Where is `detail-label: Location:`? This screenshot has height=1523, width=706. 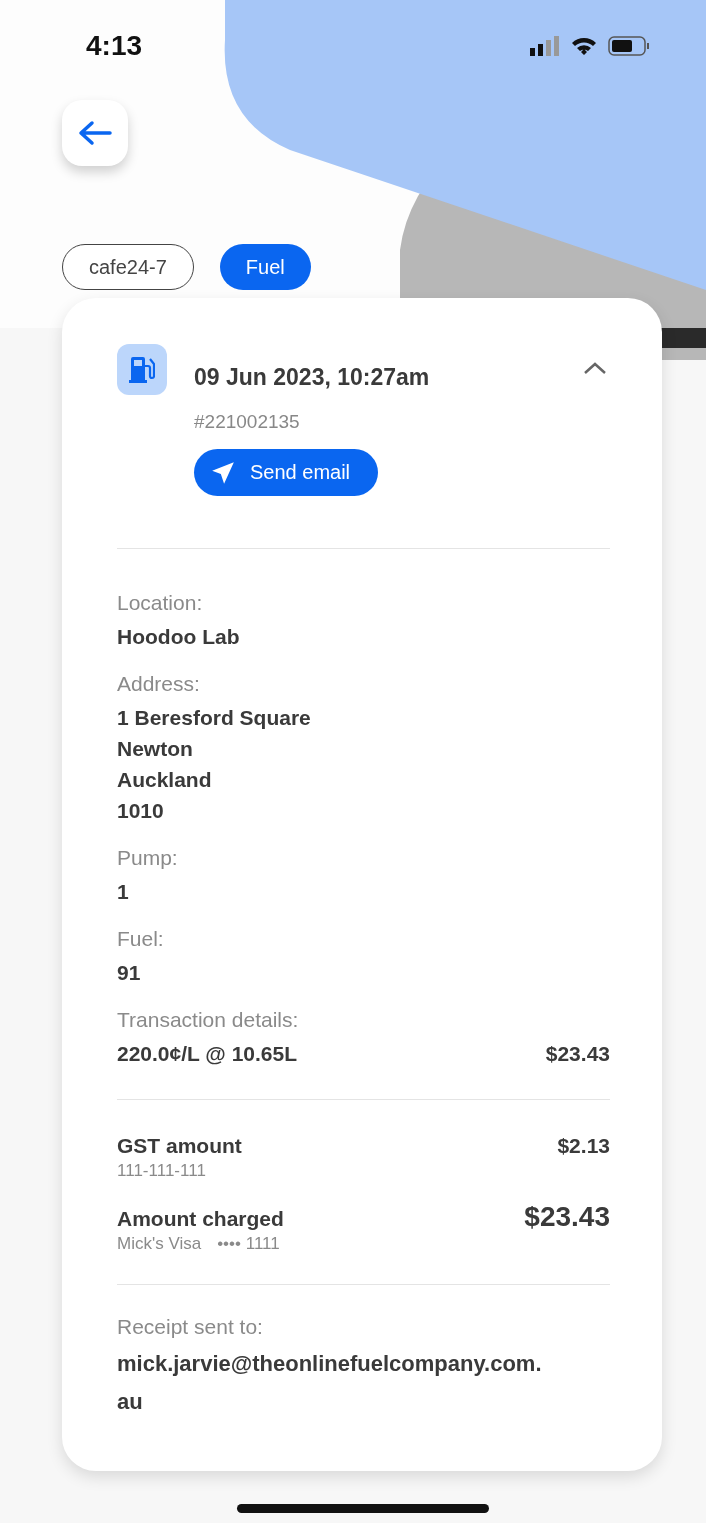 detail-label: Location: is located at coordinates (160, 603).